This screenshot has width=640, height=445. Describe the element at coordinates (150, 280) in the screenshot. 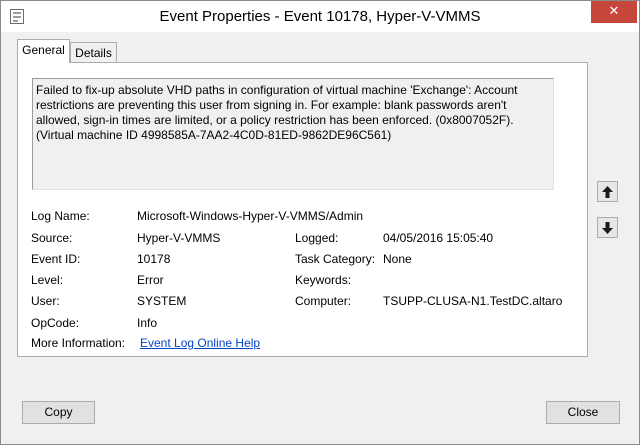

I see `level-value: Error` at that location.